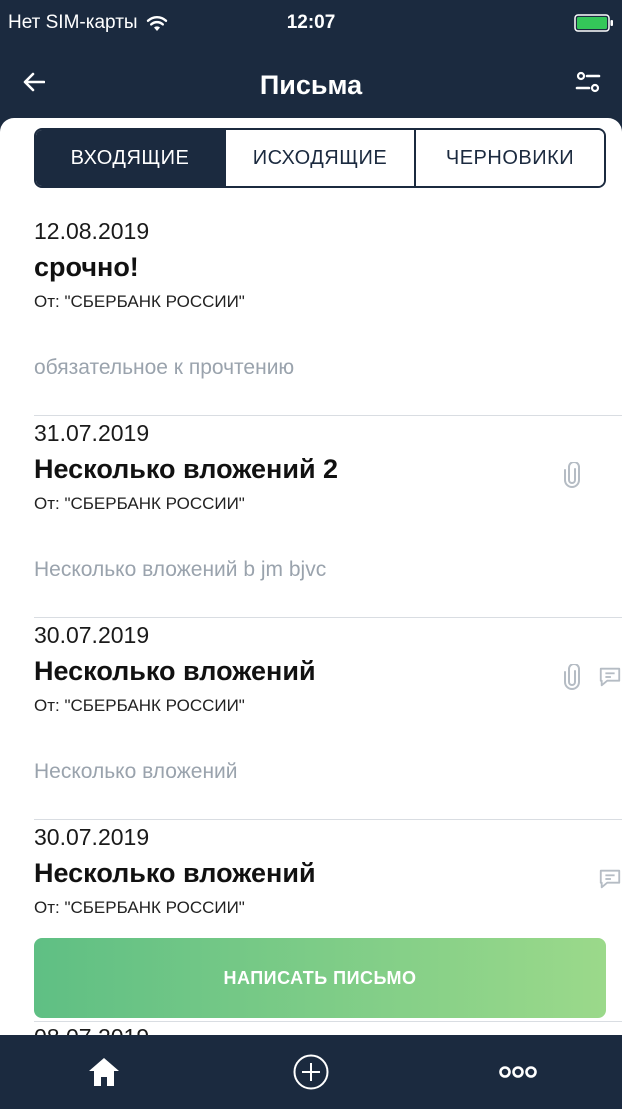  I want to click on tab-add, so click(310, 1072).